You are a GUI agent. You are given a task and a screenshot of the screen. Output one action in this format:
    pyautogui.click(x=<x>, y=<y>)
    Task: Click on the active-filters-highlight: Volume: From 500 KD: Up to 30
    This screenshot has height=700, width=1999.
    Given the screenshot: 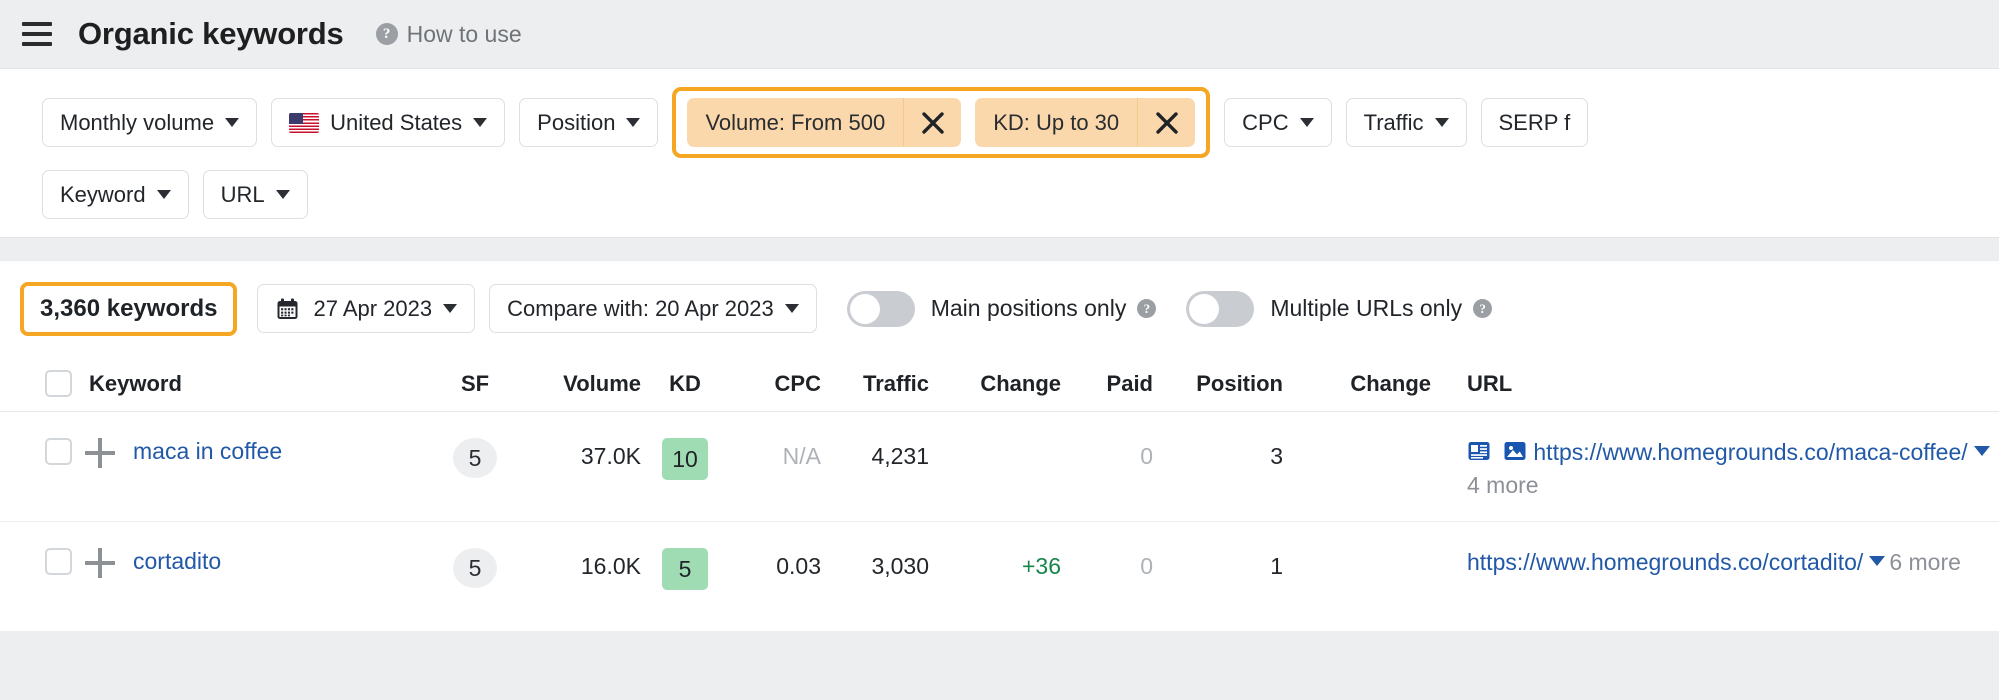 What is the action you would take?
    pyautogui.click(x=941, y=122)
    